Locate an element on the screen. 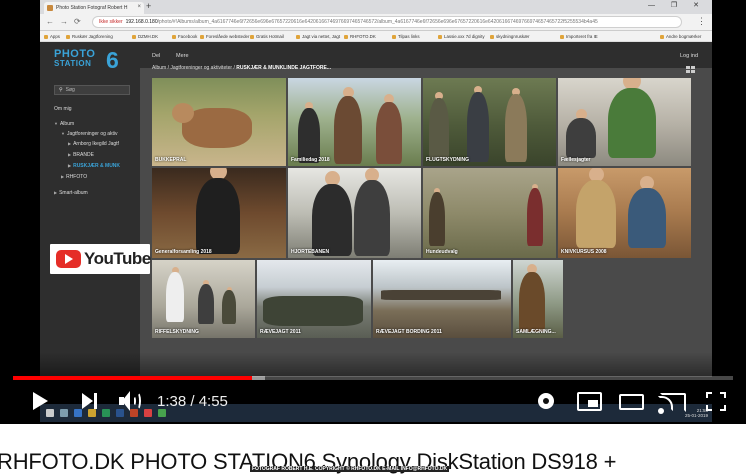  sidebar-tree-item: ▶ Smart-album is located at coordinates (71, 193).